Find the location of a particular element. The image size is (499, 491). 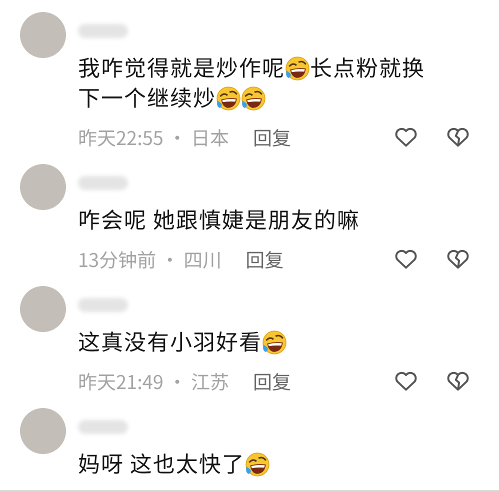

comment-text: 下一个继续炒 is located at coordinates (147, 97).